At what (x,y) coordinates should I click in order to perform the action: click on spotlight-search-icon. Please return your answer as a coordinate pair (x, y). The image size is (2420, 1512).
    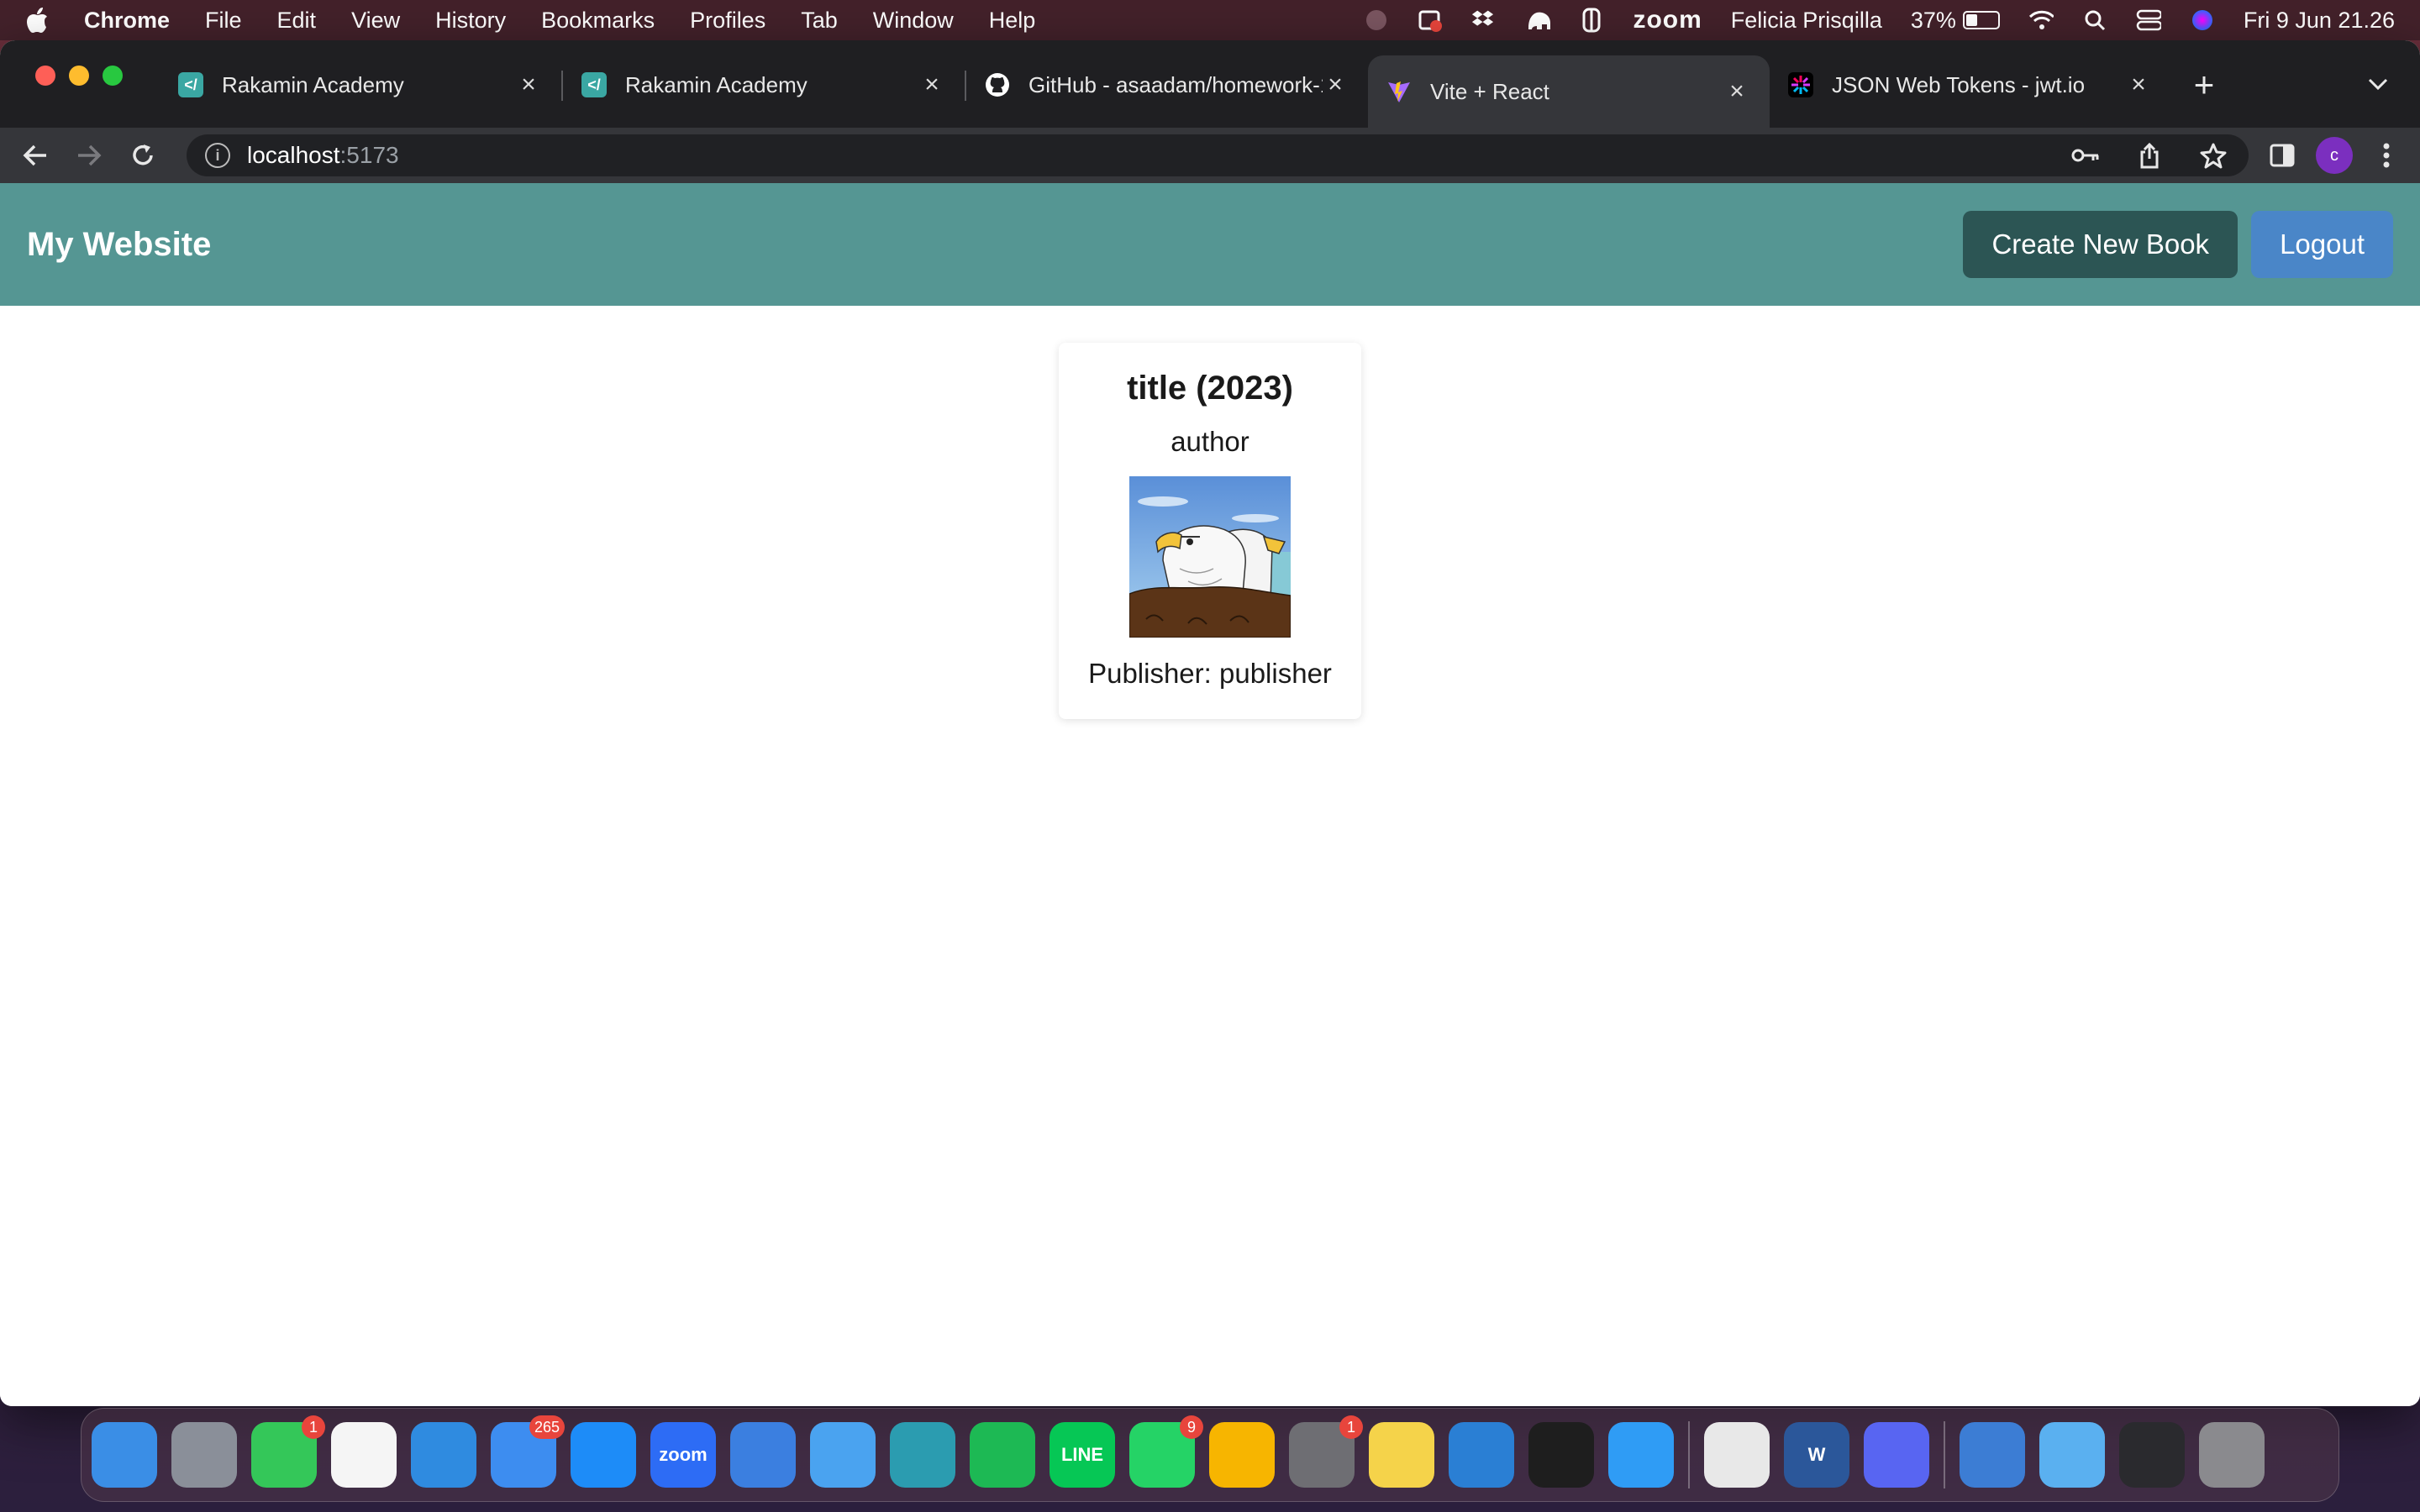
    Looking at the image, I should click on (2094, 20).